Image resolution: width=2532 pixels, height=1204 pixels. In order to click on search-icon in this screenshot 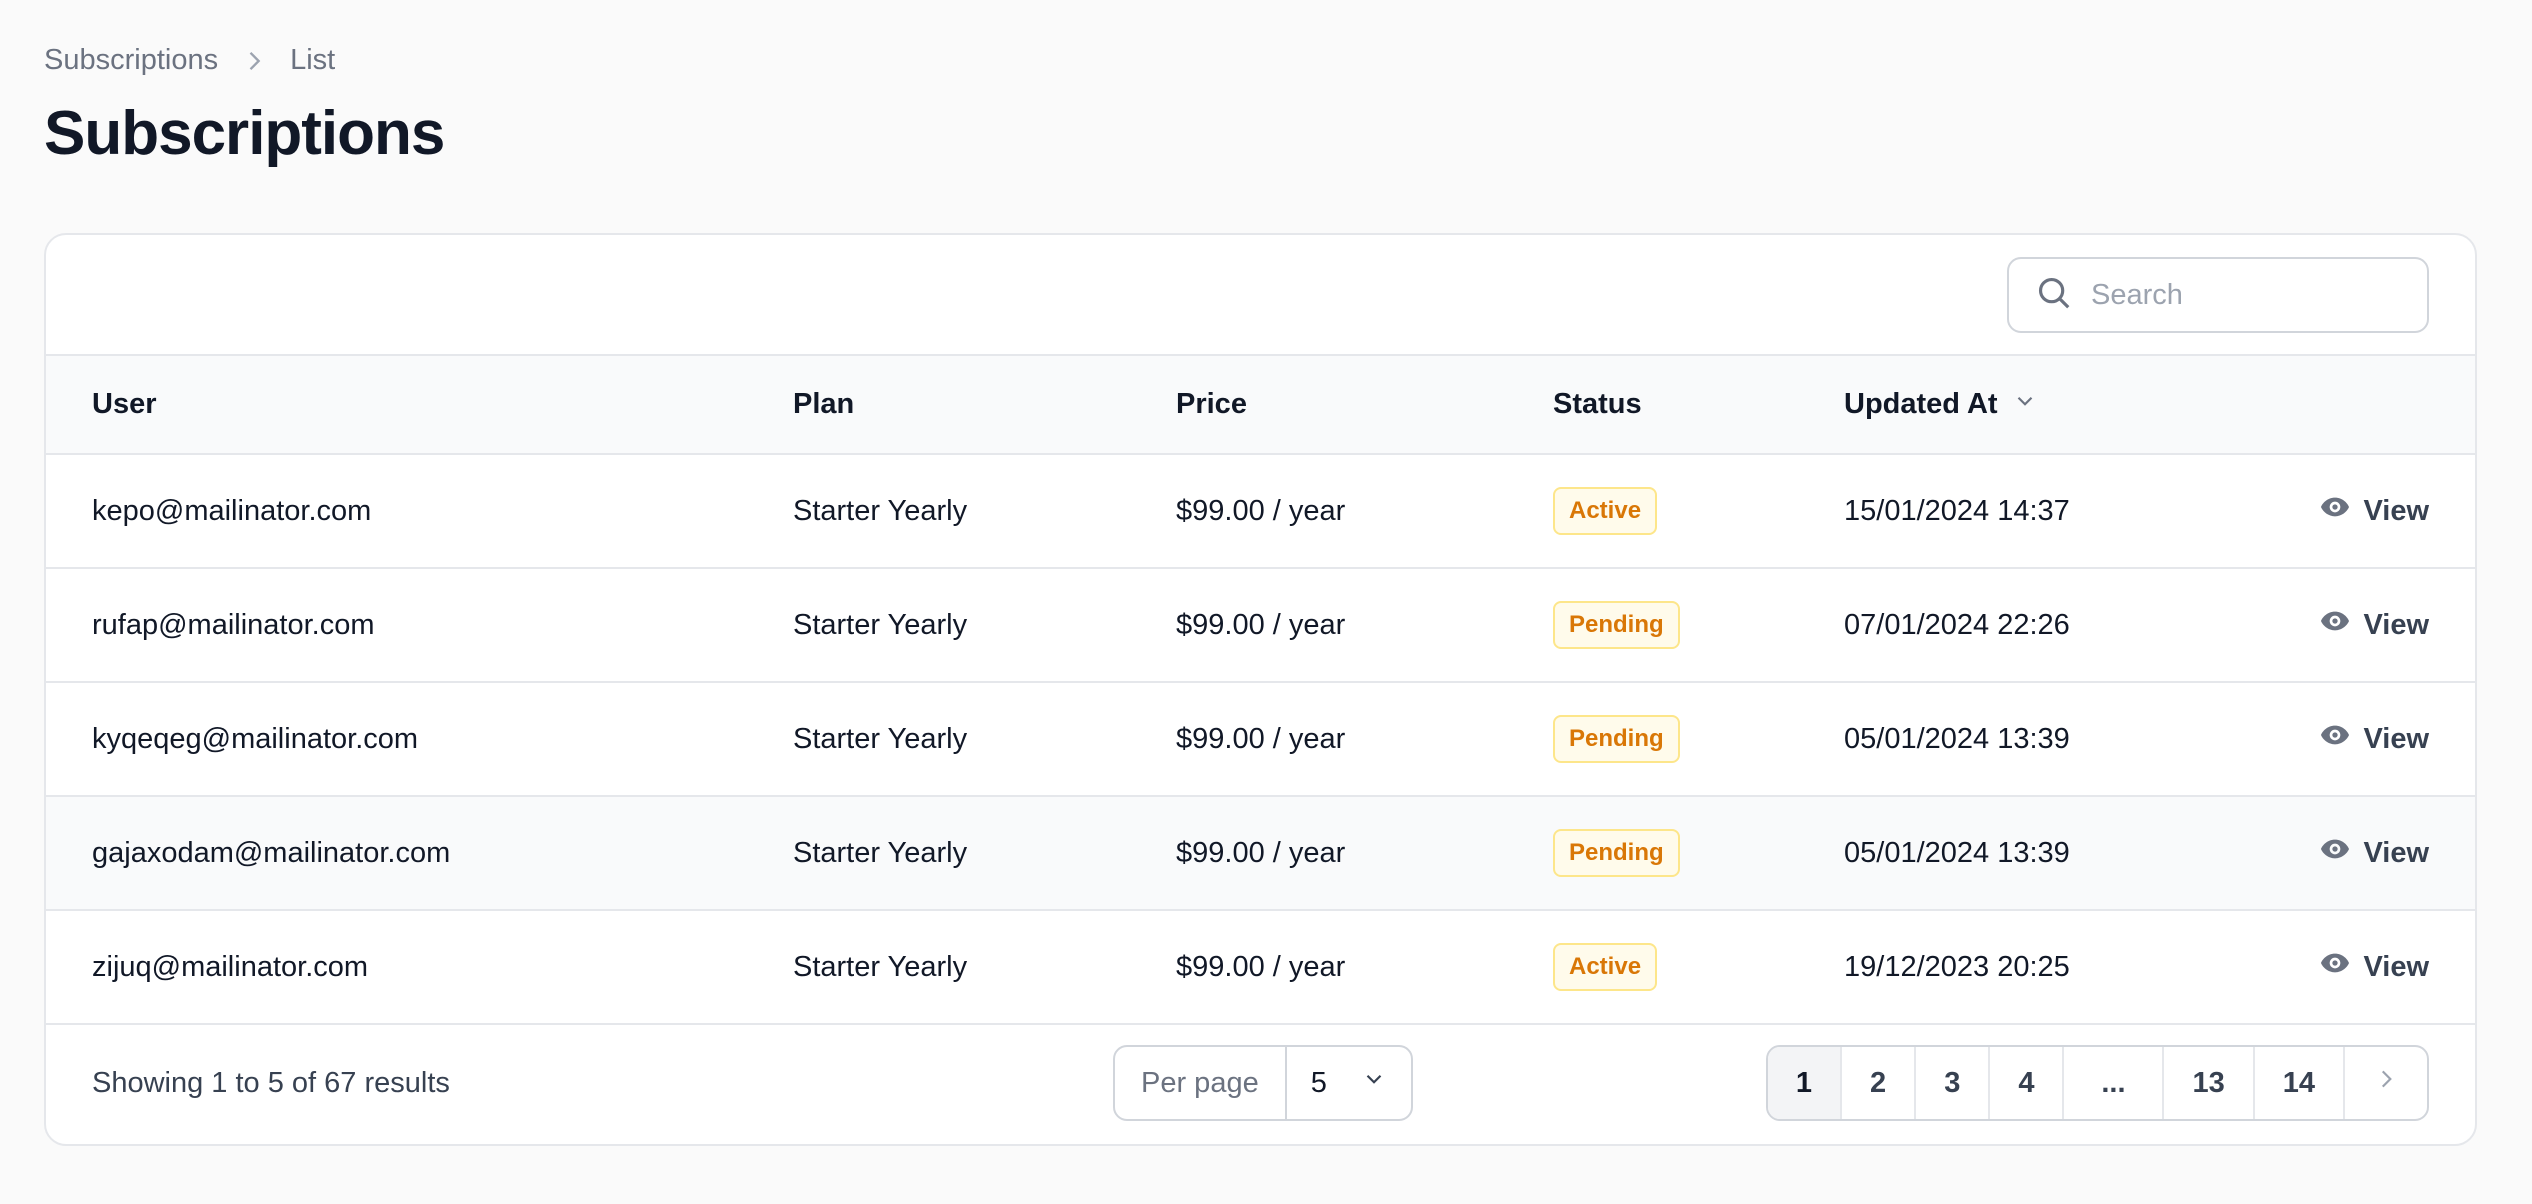, I will do `click(2054, 295)`.